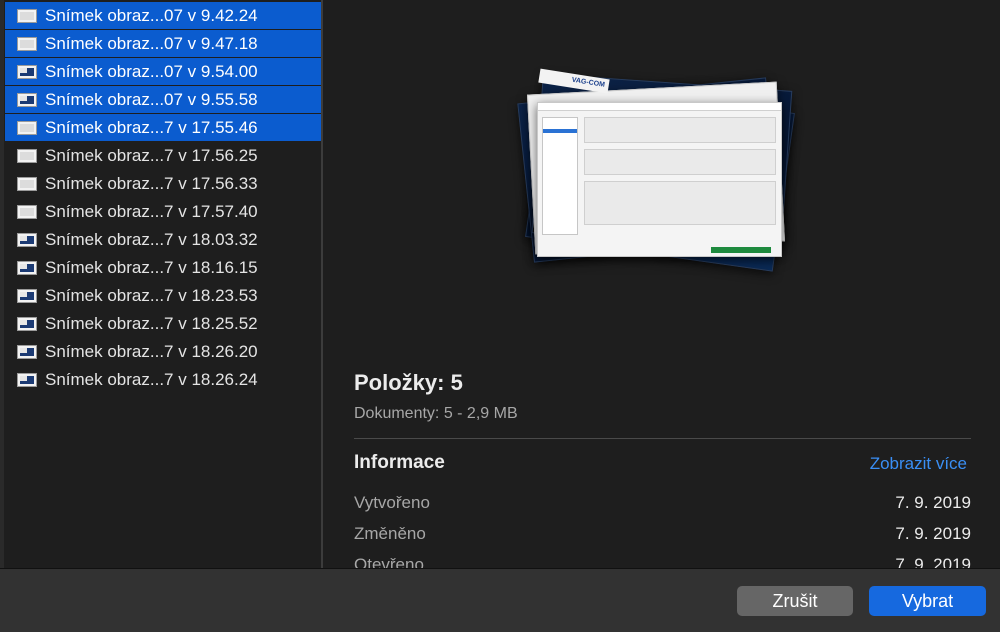 Image resolution: width=1000 pixels, height=632 pixels. I want to click on file-name: Snímek obraz...7 v 18.23.53, so click(151, 295).